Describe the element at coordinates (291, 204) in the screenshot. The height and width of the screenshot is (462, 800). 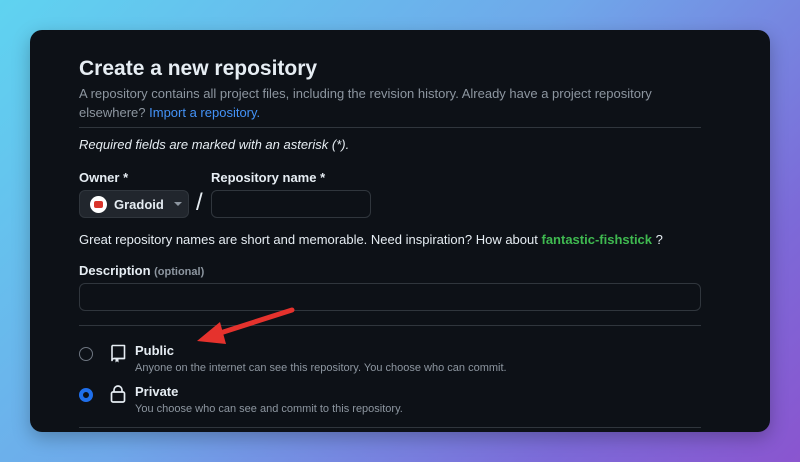
I see `repository-name-input` at that location.